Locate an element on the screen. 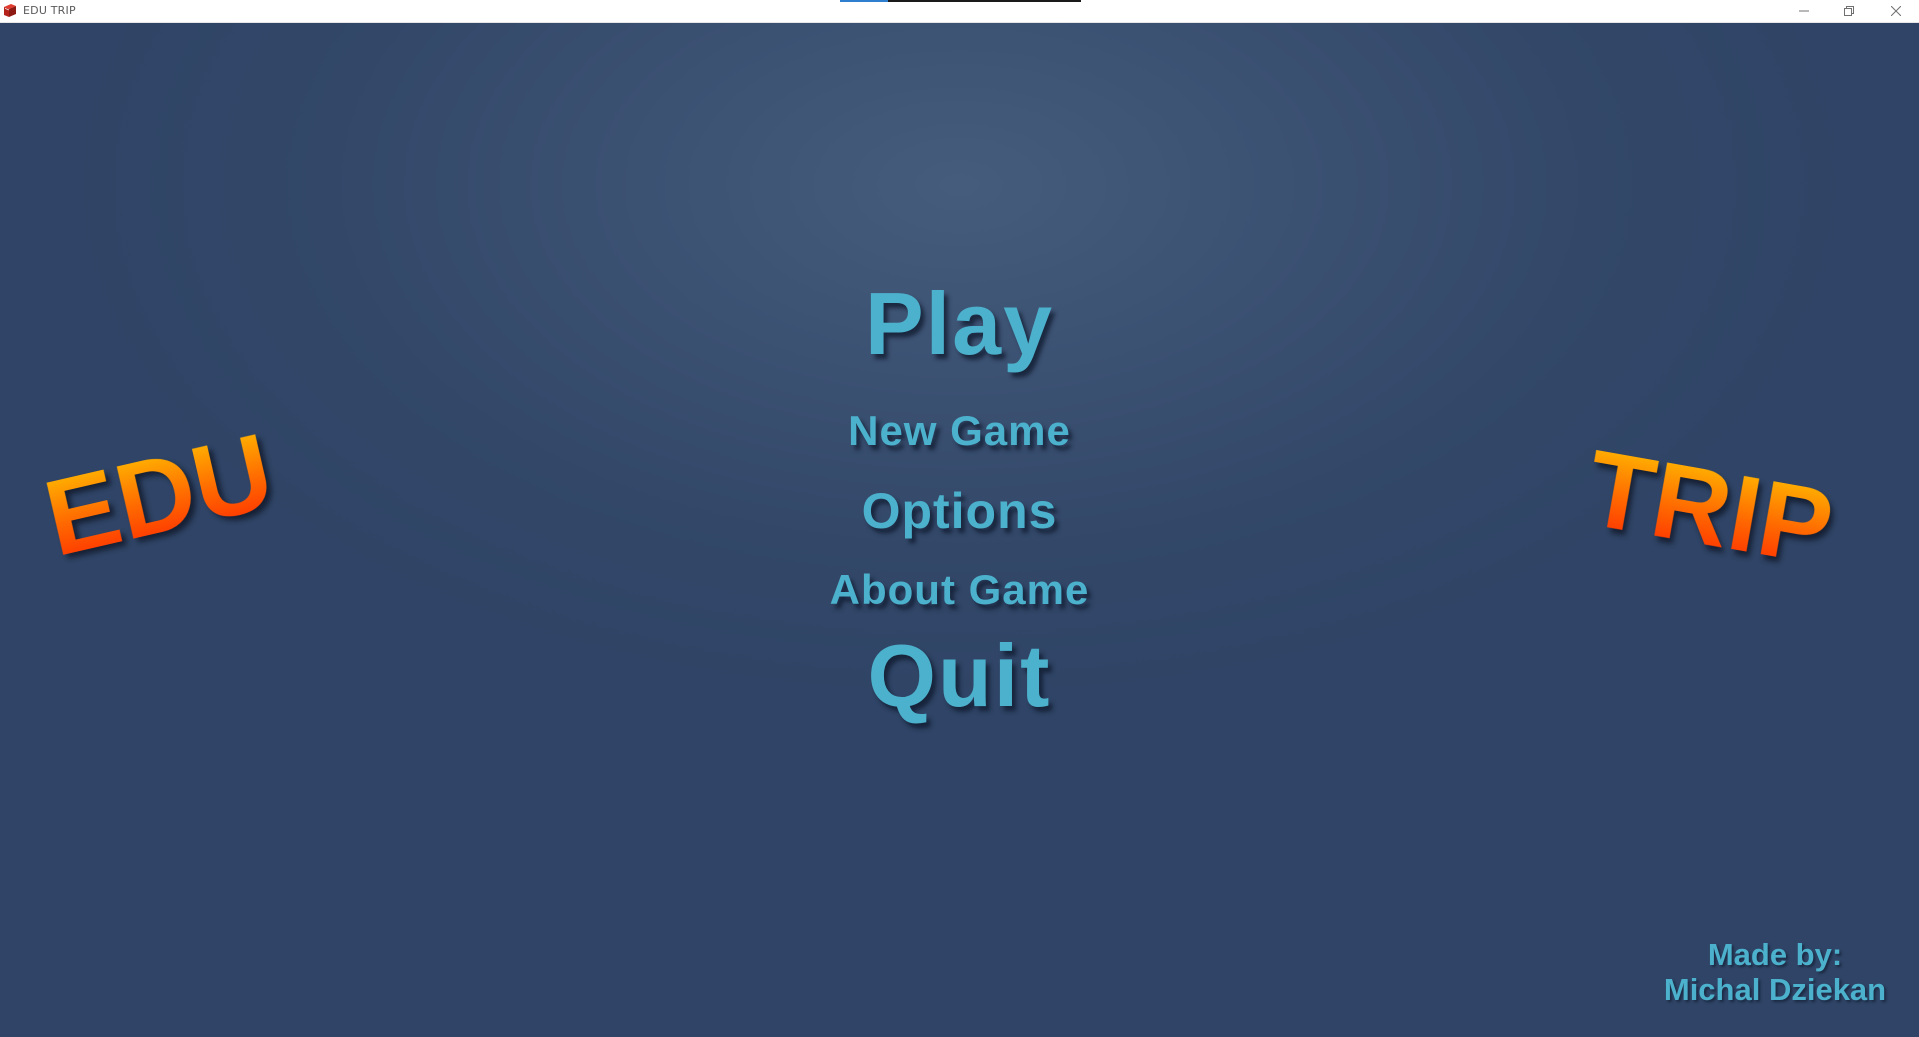 The image size is (1919, 1037). credits-label: Made by: is located at coordinates (1775, 954).